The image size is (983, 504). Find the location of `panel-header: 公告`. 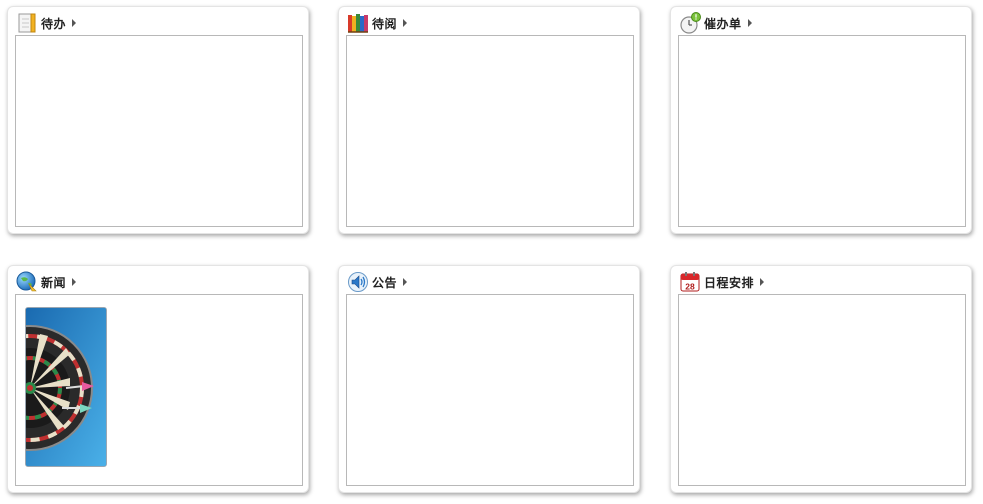

panel-header: 公告 is located at coordinates (489, 282).